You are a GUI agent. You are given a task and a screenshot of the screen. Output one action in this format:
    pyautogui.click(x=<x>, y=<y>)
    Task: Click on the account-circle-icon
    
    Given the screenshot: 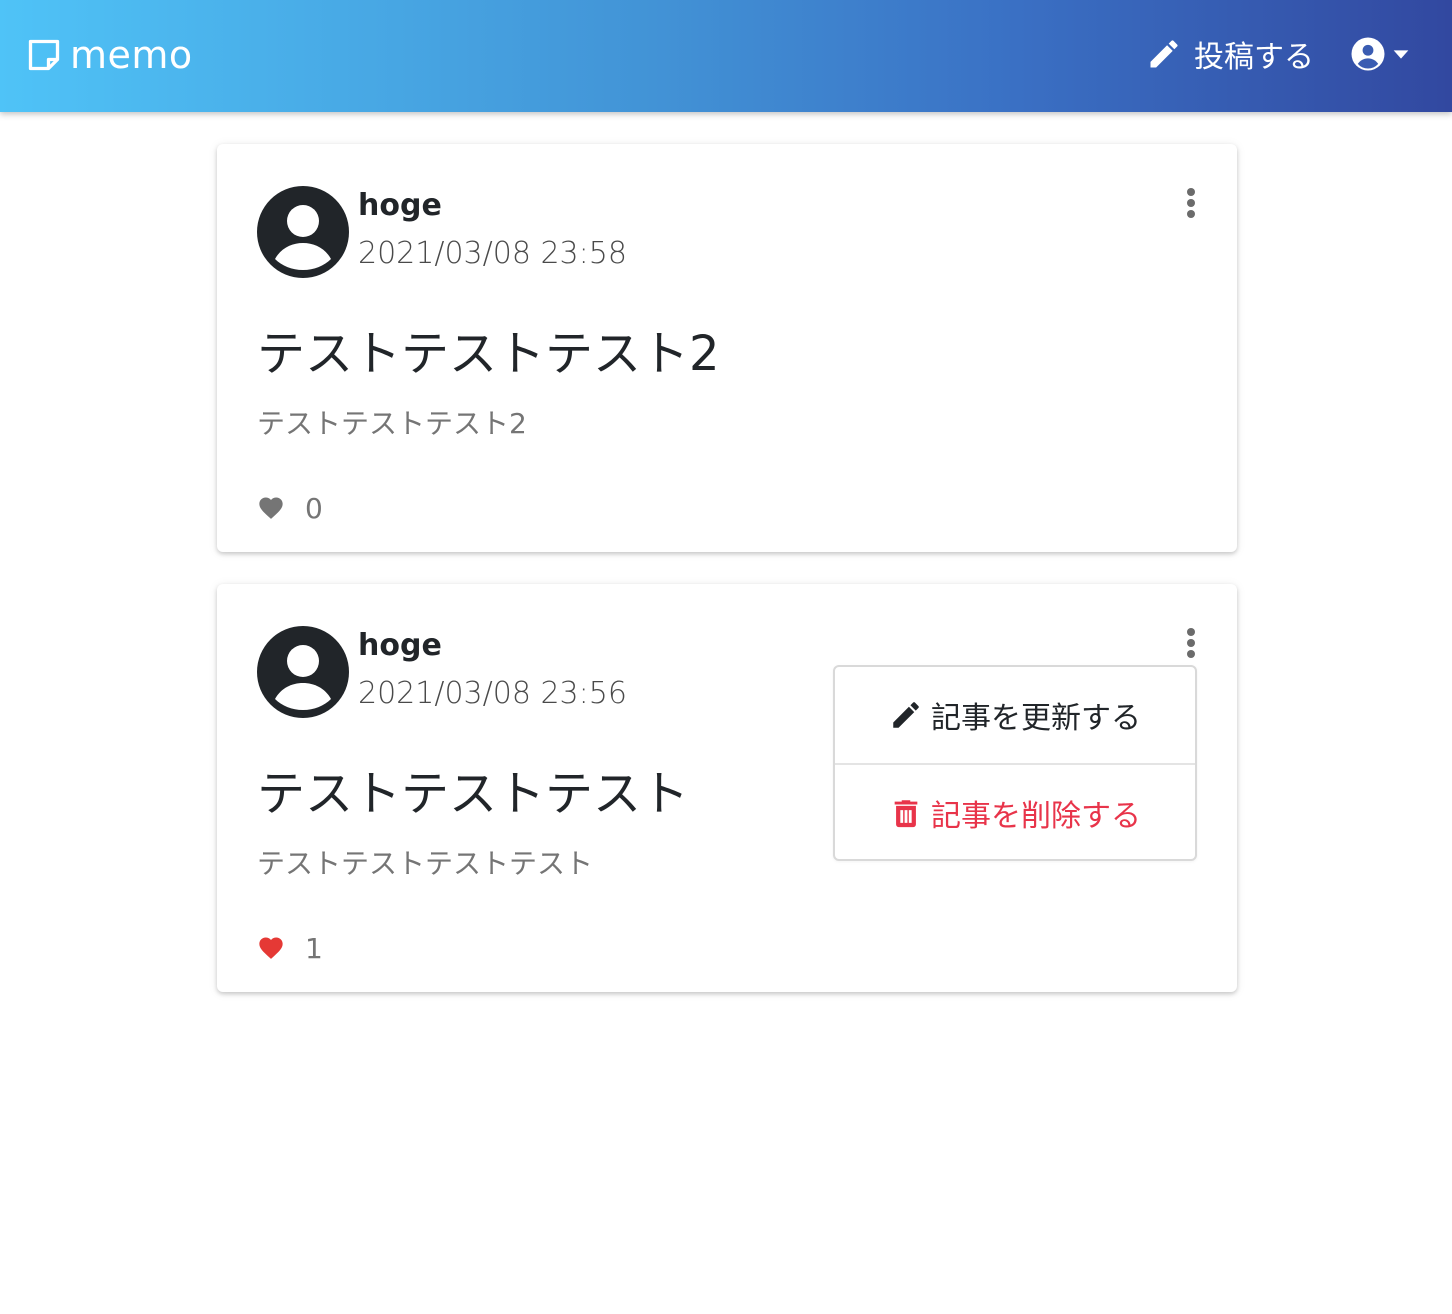 What is the action you would take?
    pyautogui.click(x=1368, y=54)
    